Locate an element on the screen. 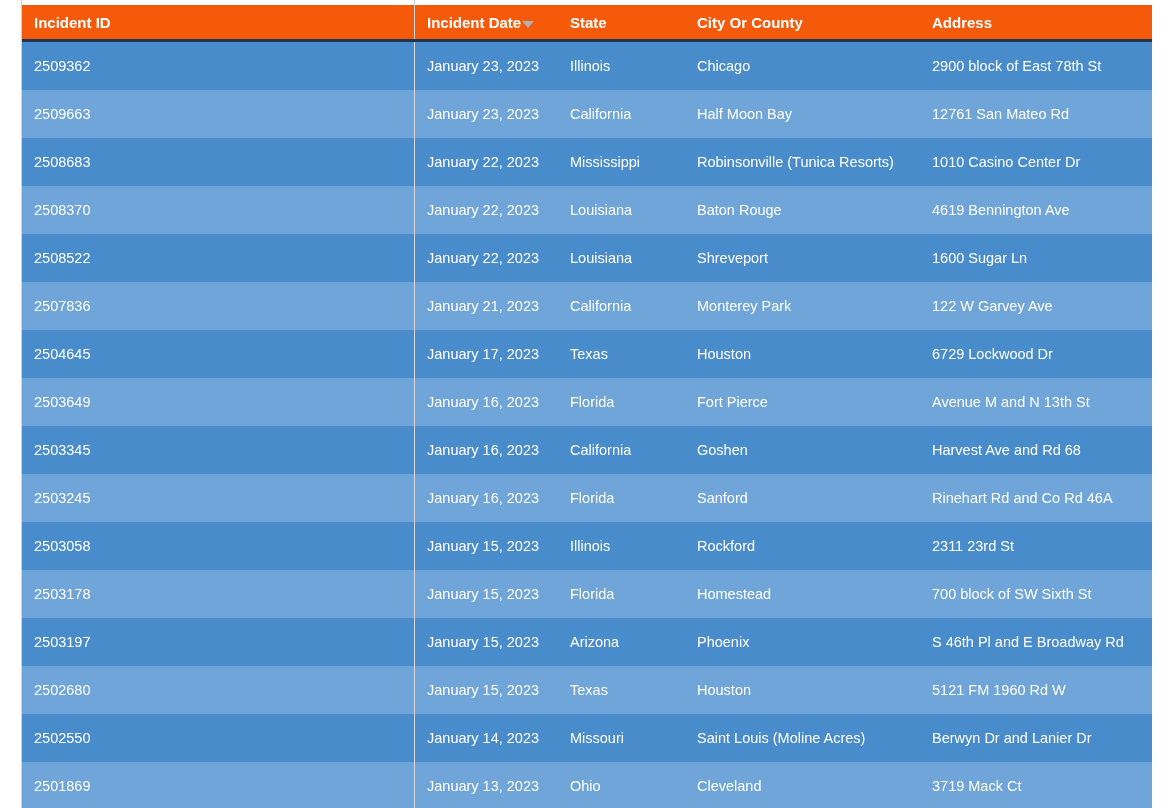 This screenshot has width=1172, height=808. table-cell: Monterey Park is located at coordinates (744, 306).